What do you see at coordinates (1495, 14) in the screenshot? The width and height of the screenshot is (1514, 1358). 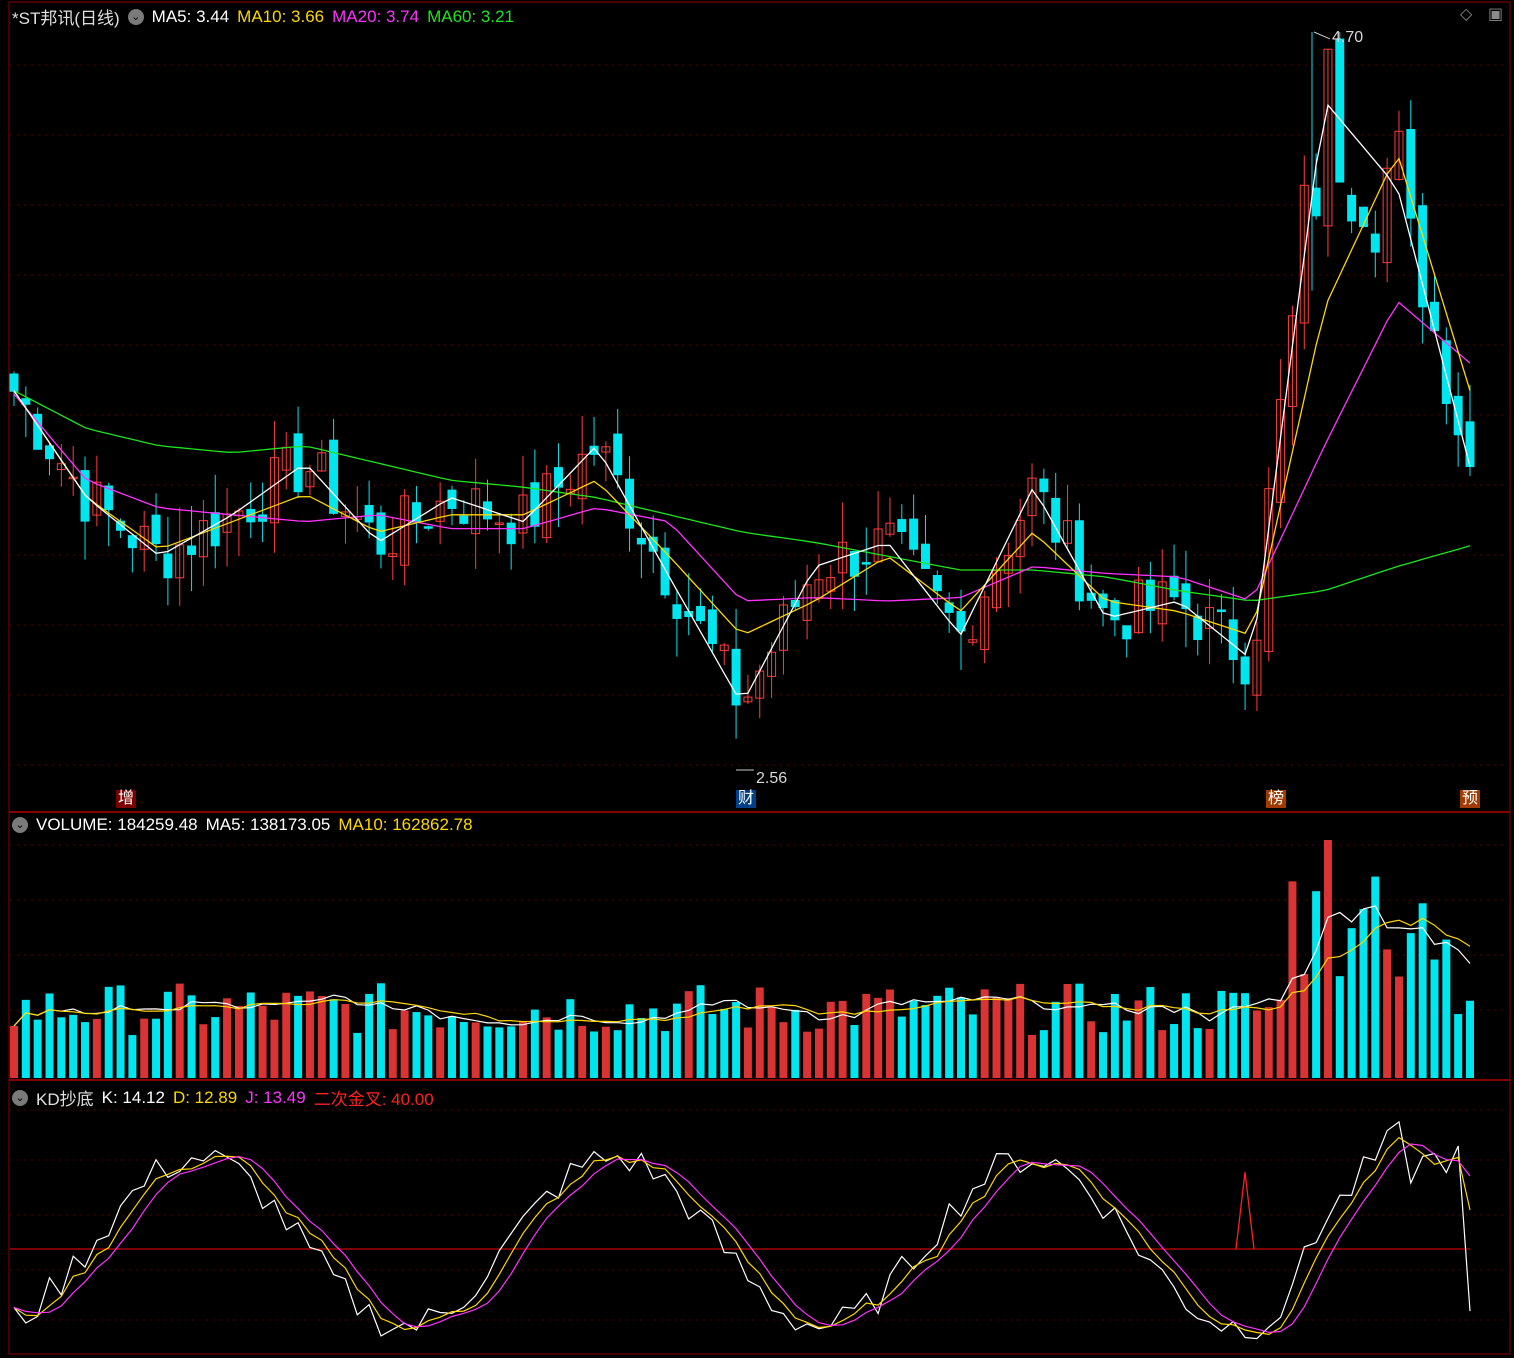 I see `window-icon: ▣` at bounding box center [1495, 14].